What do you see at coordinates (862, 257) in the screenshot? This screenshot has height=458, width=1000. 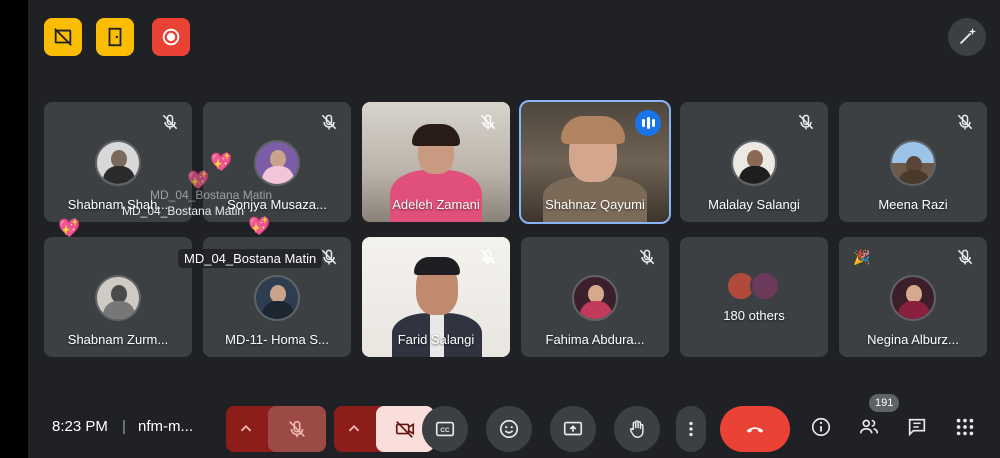 I see `raised-reaction-icon: 🎉` at bounding box center [862, 257].